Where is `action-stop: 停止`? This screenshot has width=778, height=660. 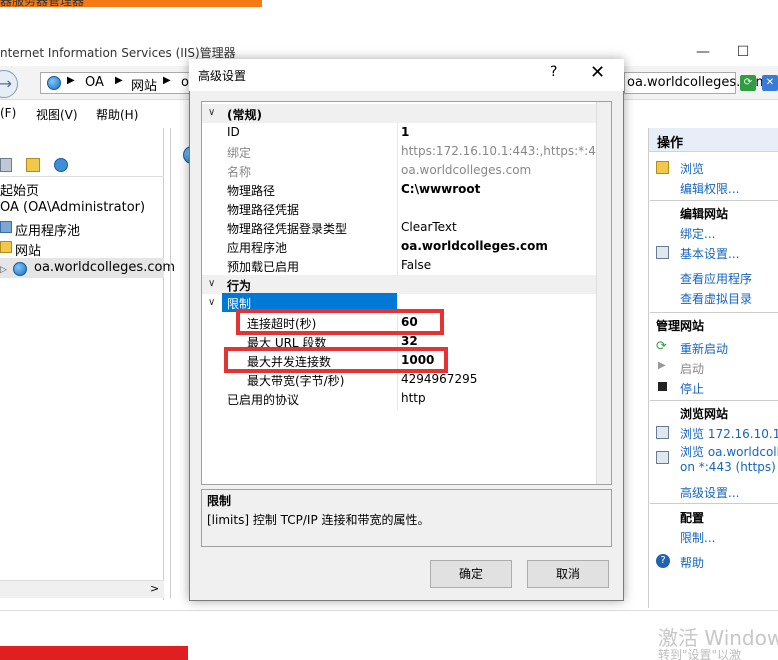
action-stop: 停止 is located at coordinates (692, 388).